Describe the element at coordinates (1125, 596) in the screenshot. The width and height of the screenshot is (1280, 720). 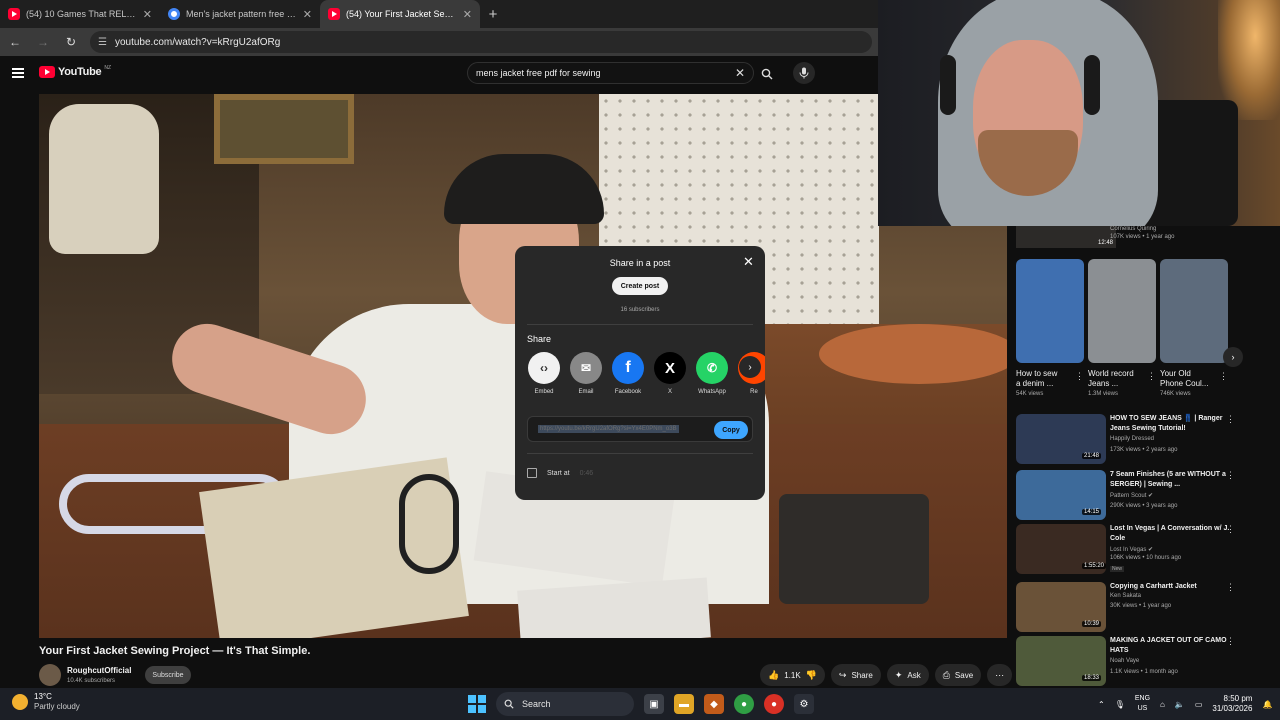
I see `channel-name: Ken Sakata` at that location.